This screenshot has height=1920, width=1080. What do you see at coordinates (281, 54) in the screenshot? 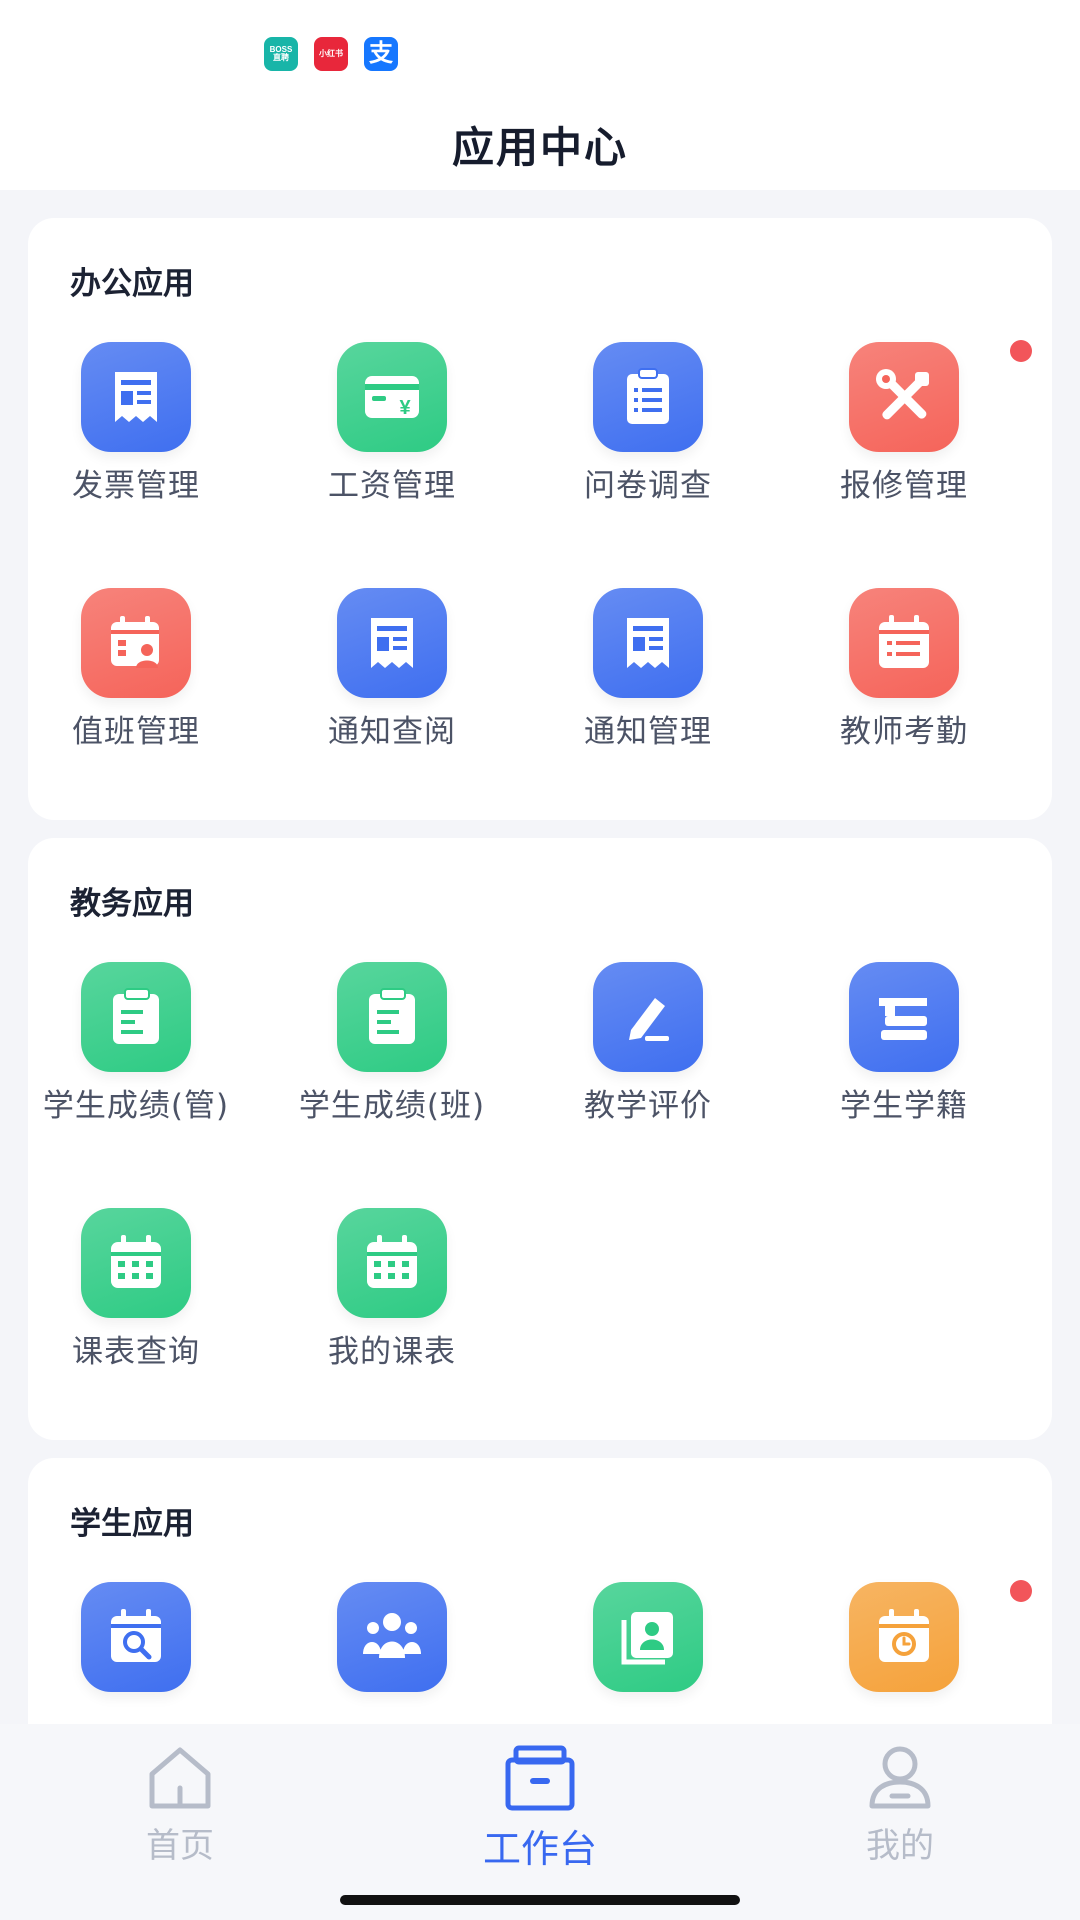
I see `boss-app-notification-icon: BOSS 直聘` at bounding box center [281, 54].